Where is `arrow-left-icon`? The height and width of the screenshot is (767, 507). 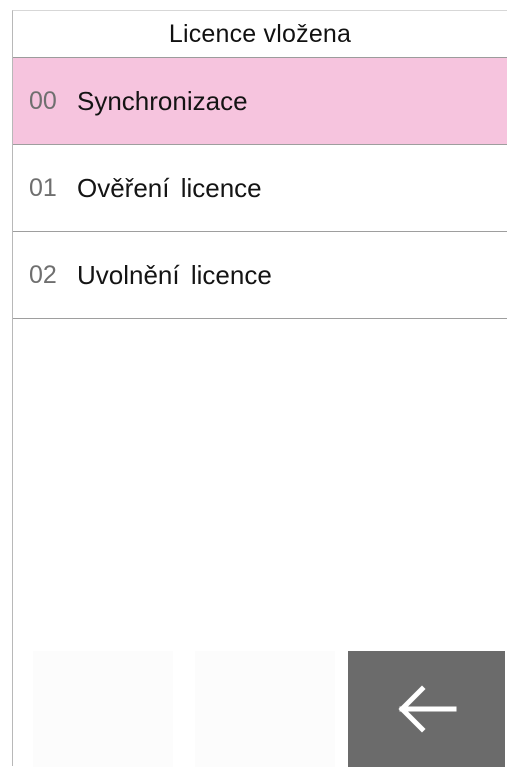 arrow-left-icon is located at coordinates (426, 709).